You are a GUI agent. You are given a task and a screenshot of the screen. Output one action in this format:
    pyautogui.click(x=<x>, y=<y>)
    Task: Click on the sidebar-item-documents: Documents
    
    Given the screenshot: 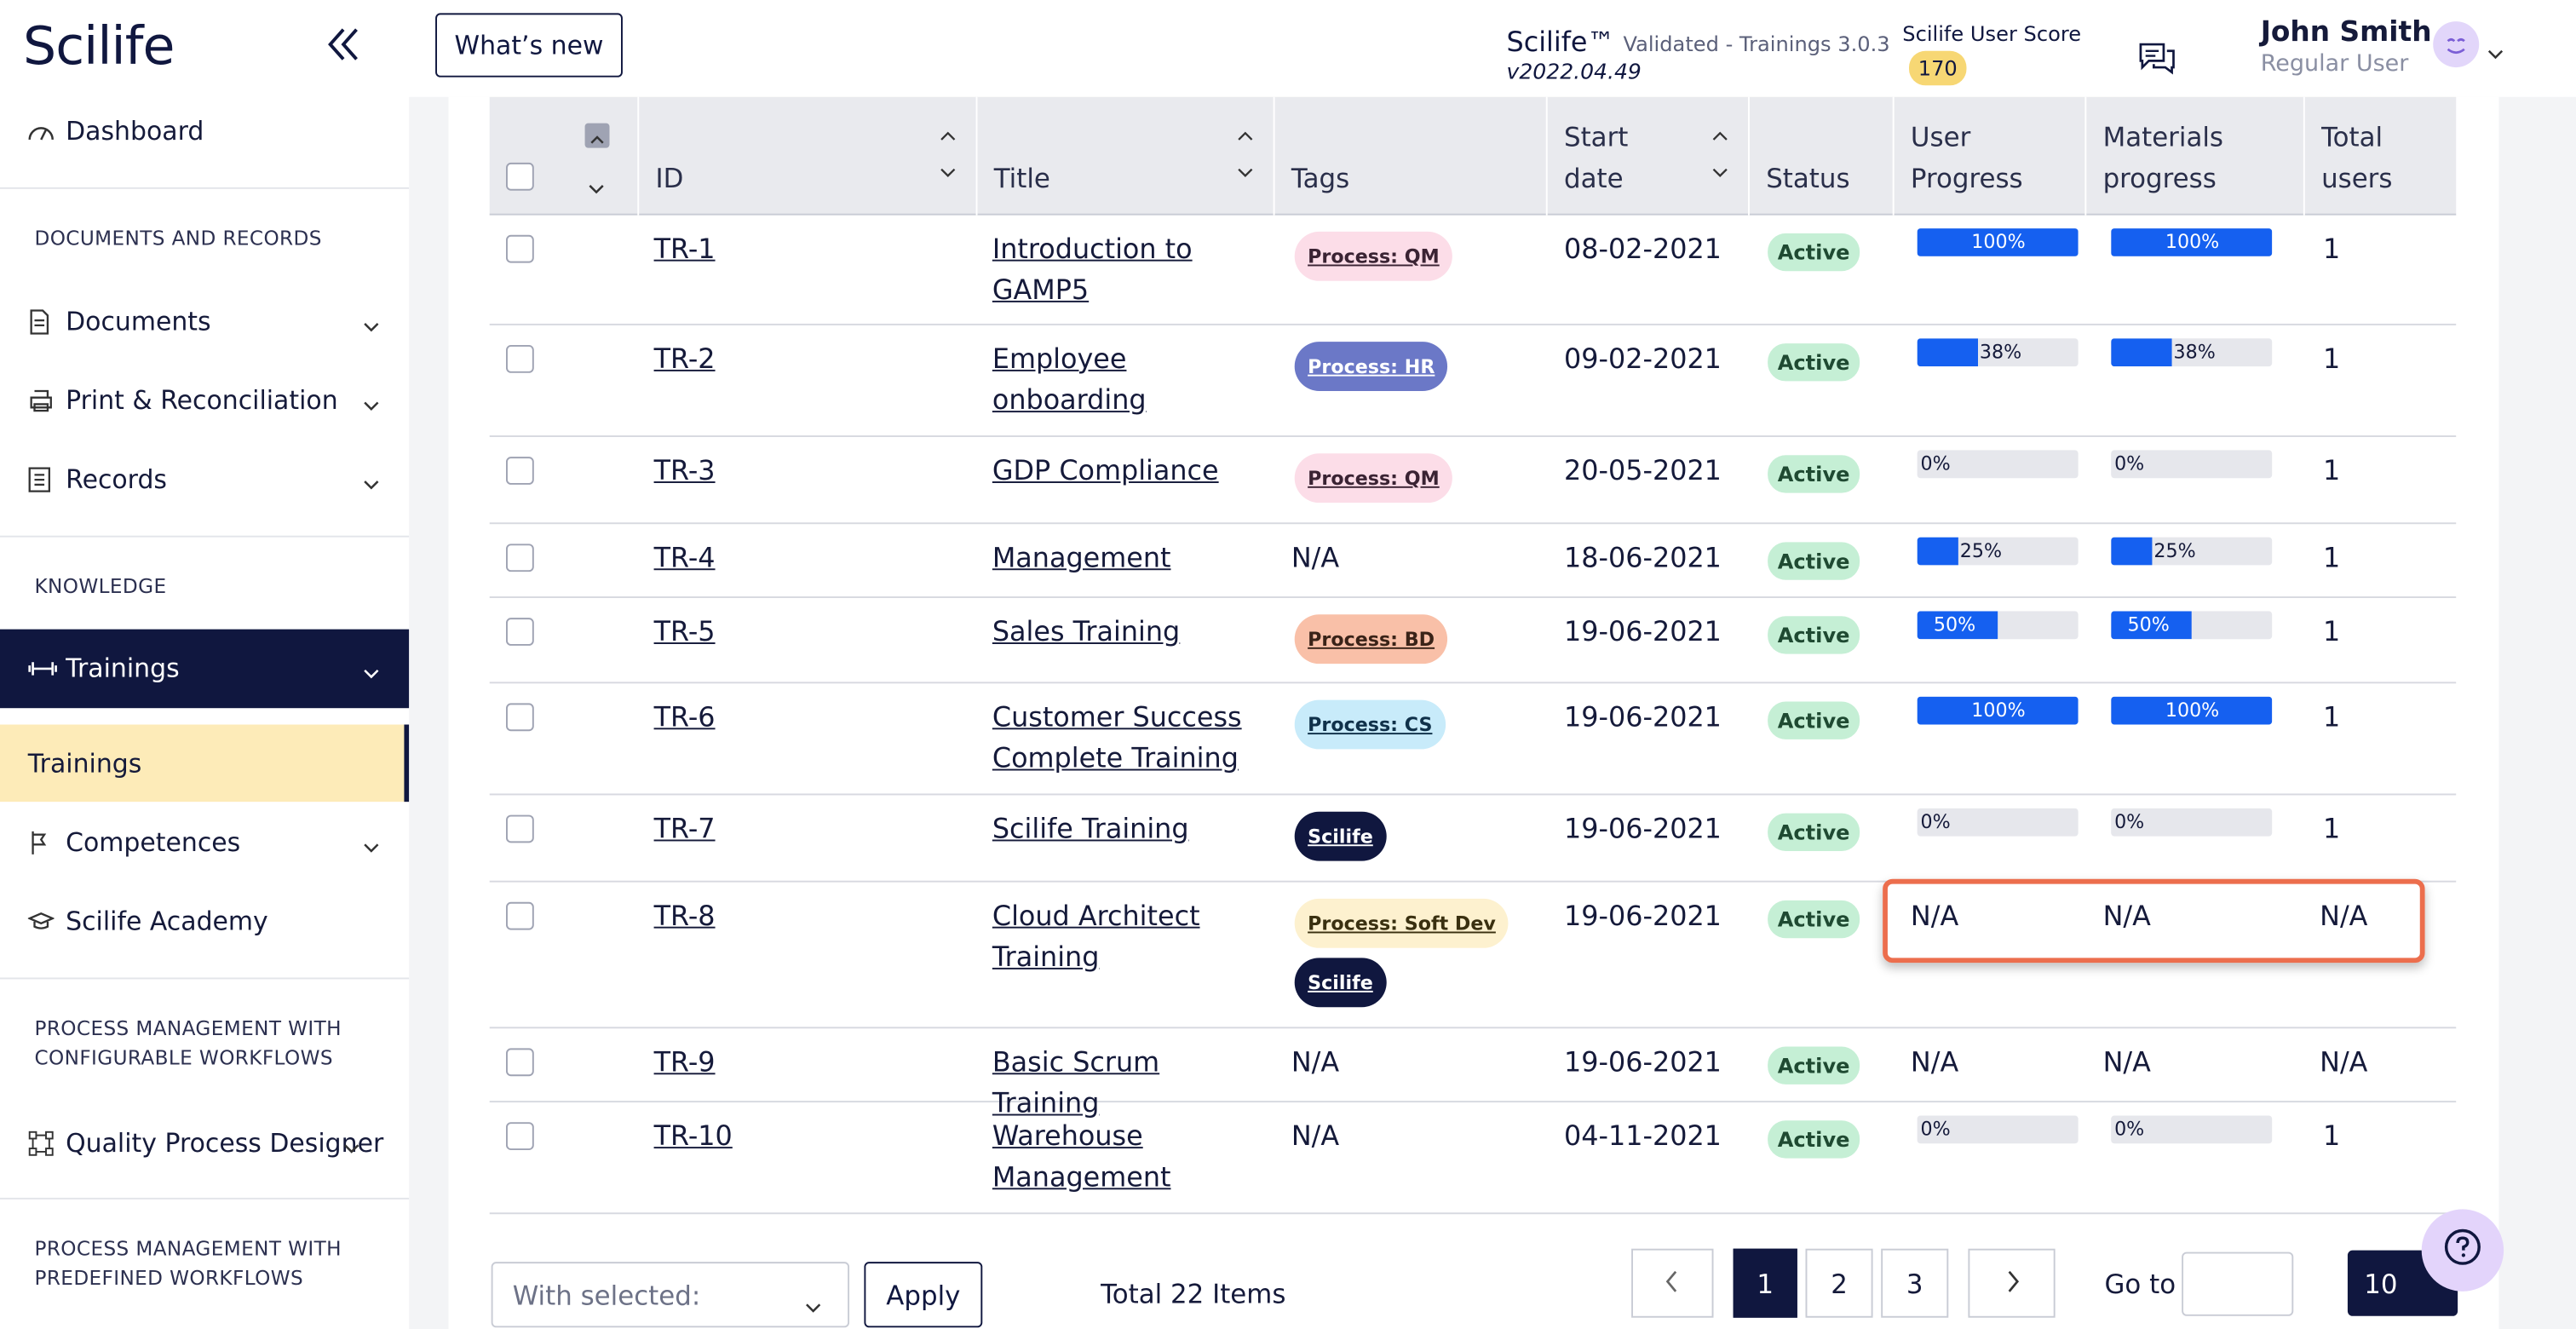 What is the action you would take?
    pyautogui.click(x=205, y=323)
    